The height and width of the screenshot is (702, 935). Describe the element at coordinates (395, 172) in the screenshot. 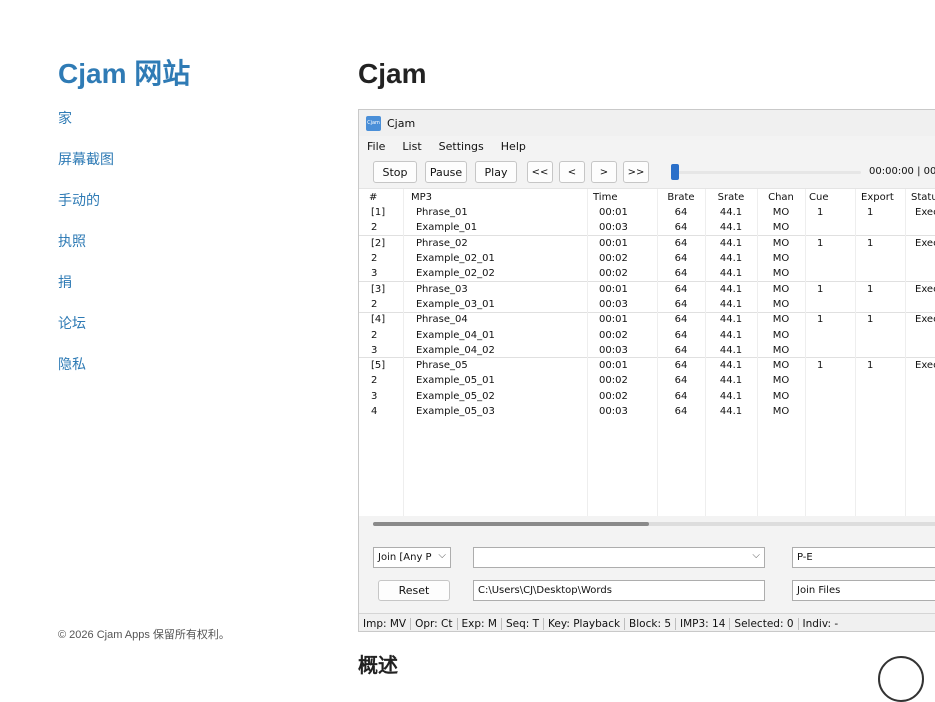

I see `stop-button: Stop` at that location.